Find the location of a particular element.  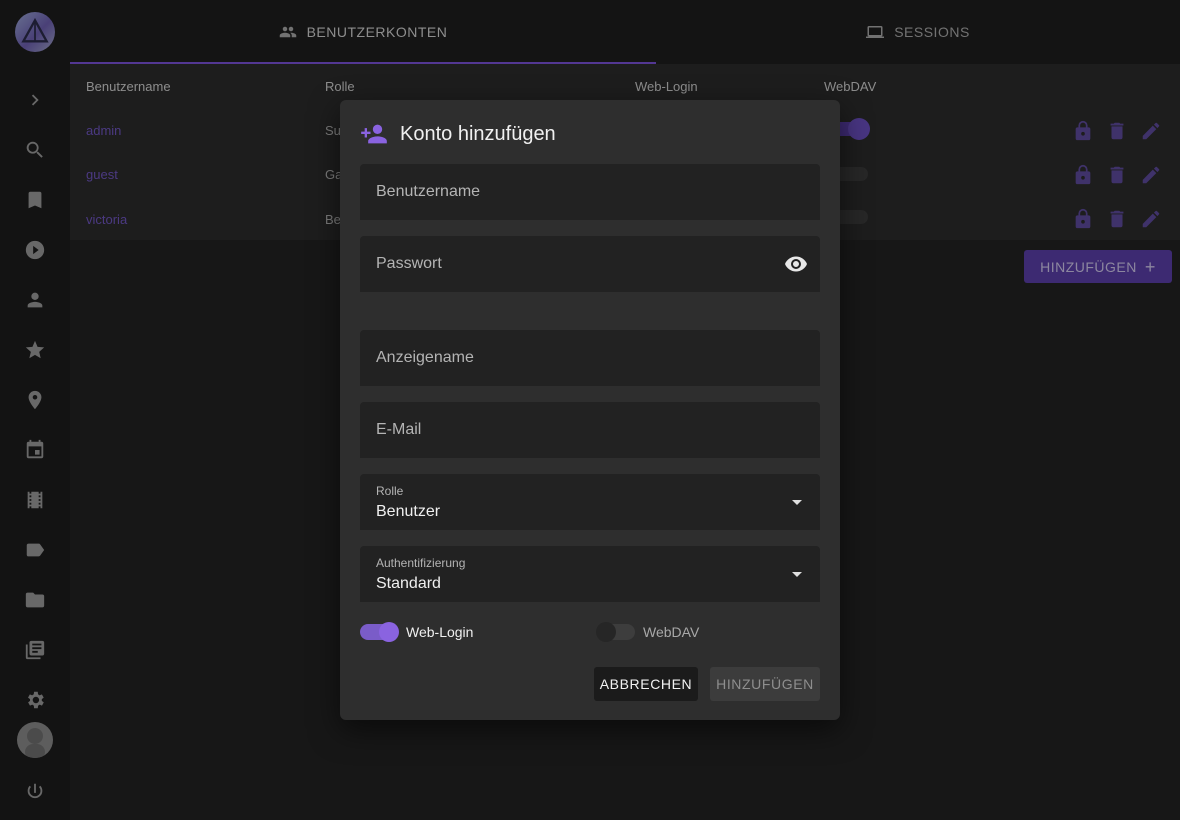

confirm-add-button: HINZUFÜGEN is located at coordinates (765, 684).